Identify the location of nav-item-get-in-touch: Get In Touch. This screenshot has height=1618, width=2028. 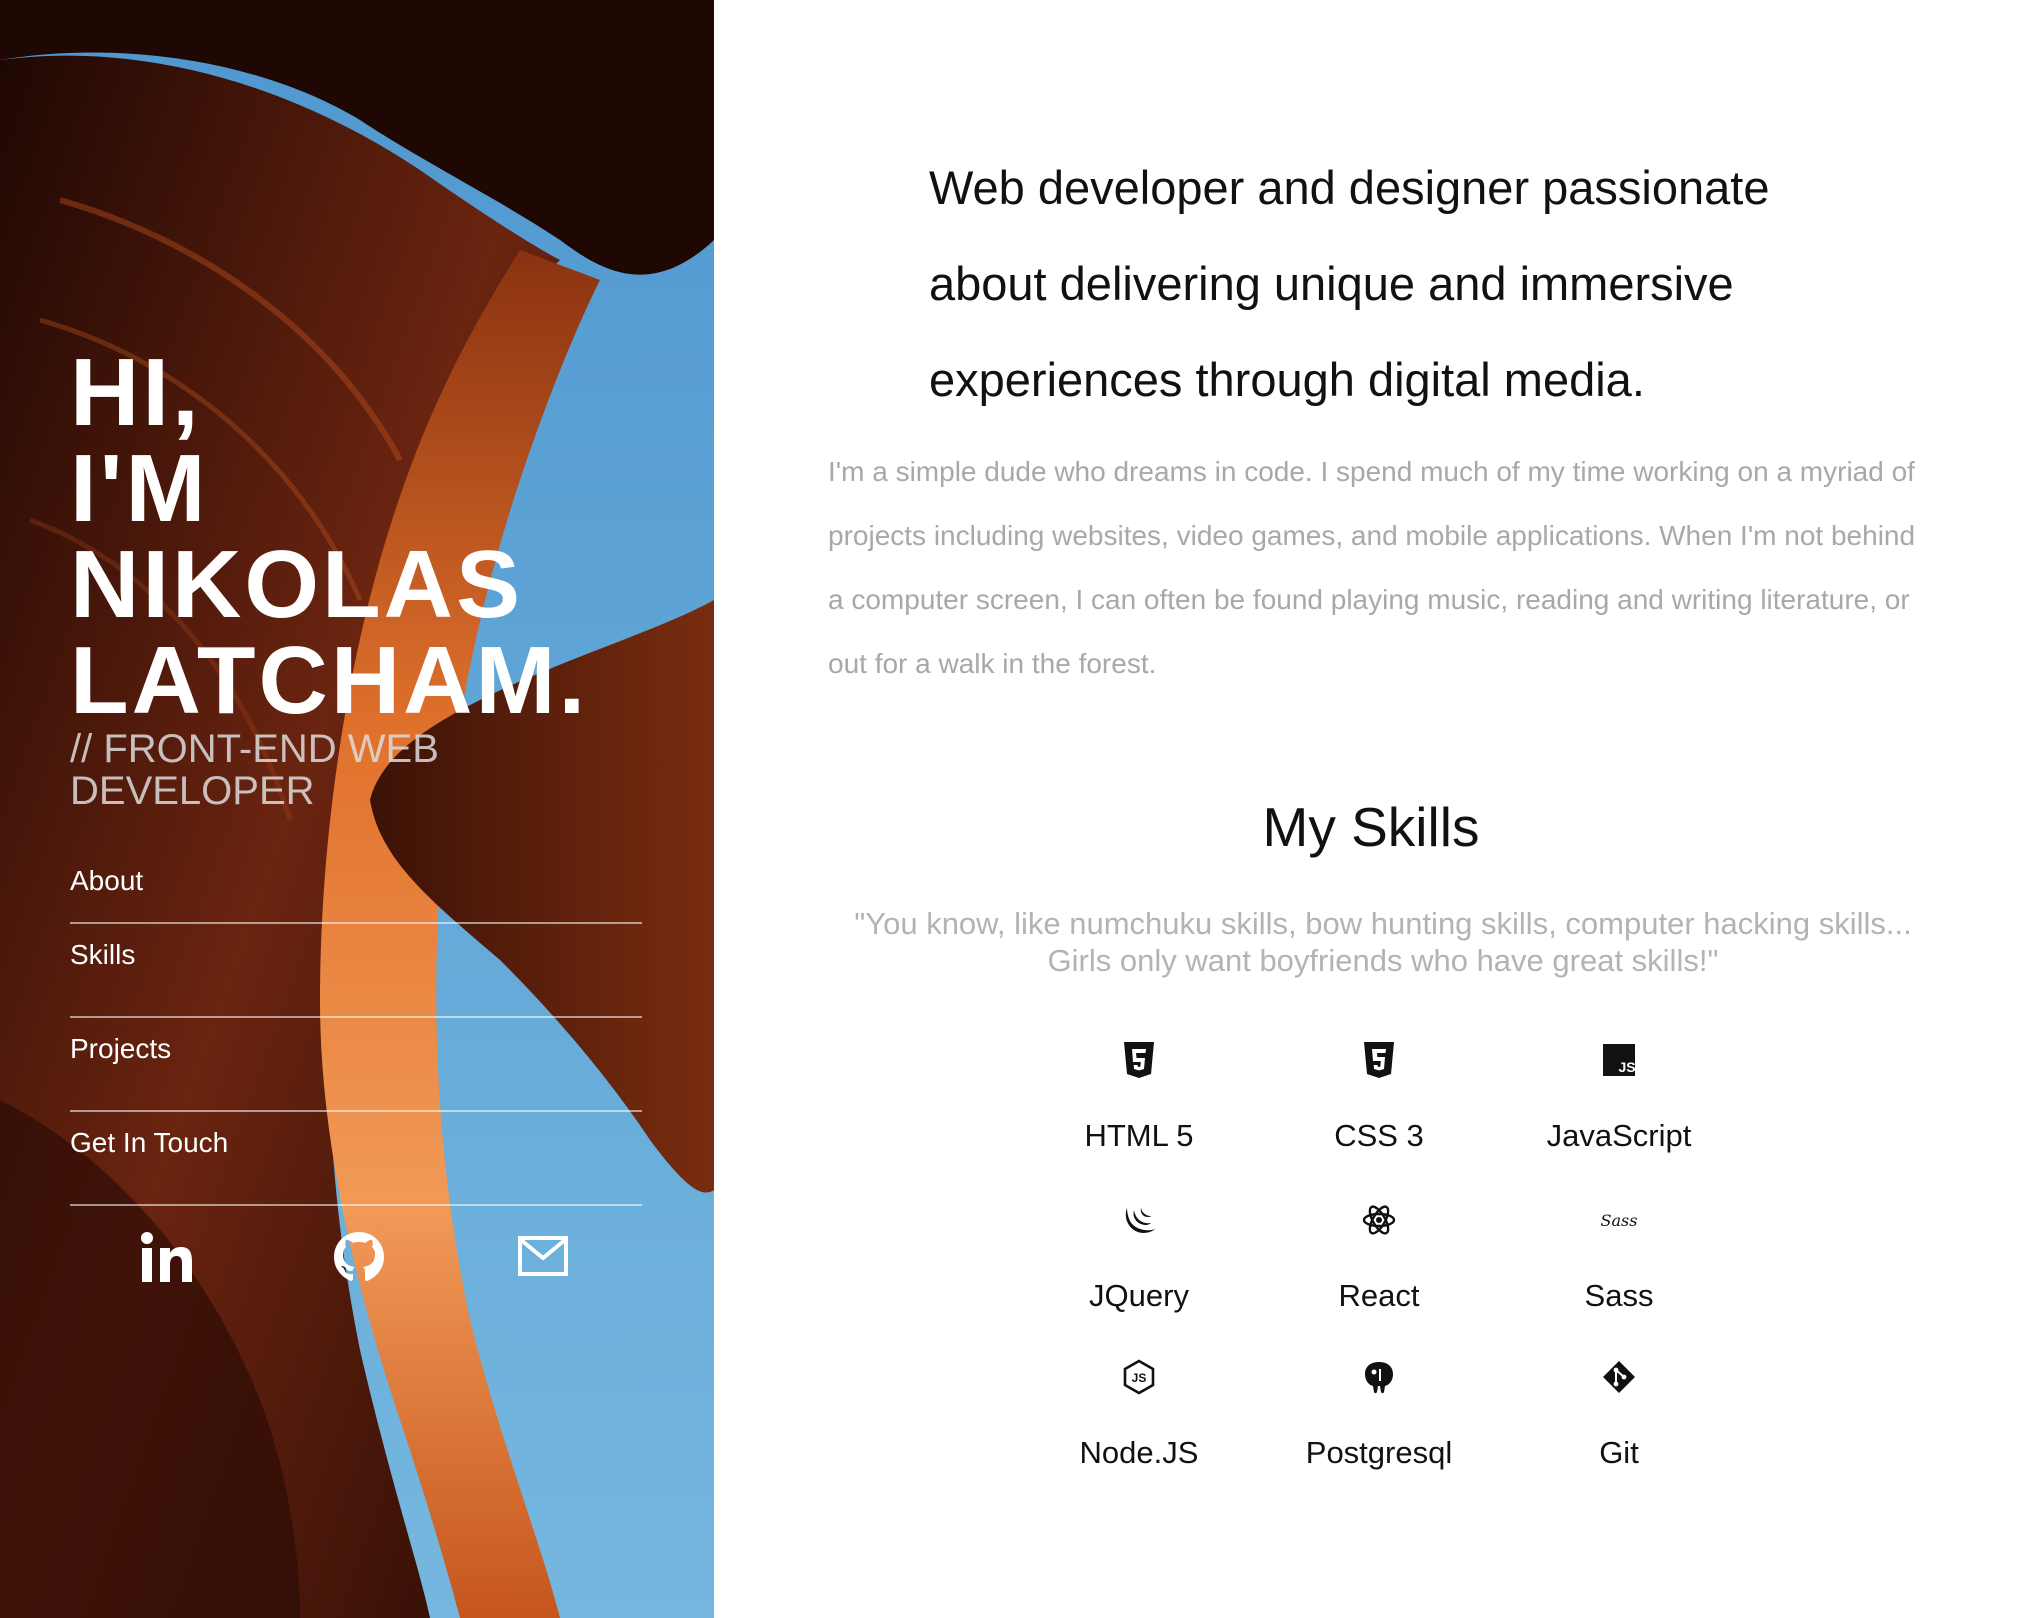
(356, 1159).